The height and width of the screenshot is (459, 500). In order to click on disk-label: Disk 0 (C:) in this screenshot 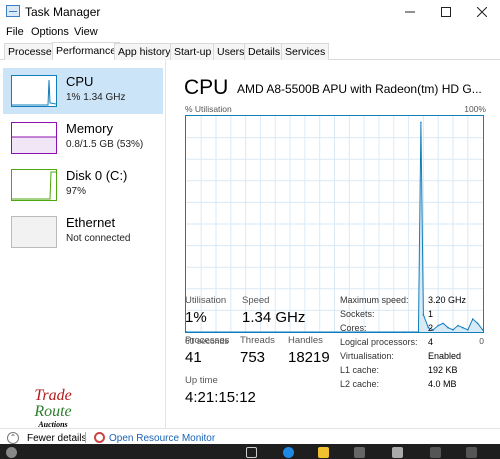, I will do `click(97, 175)`.